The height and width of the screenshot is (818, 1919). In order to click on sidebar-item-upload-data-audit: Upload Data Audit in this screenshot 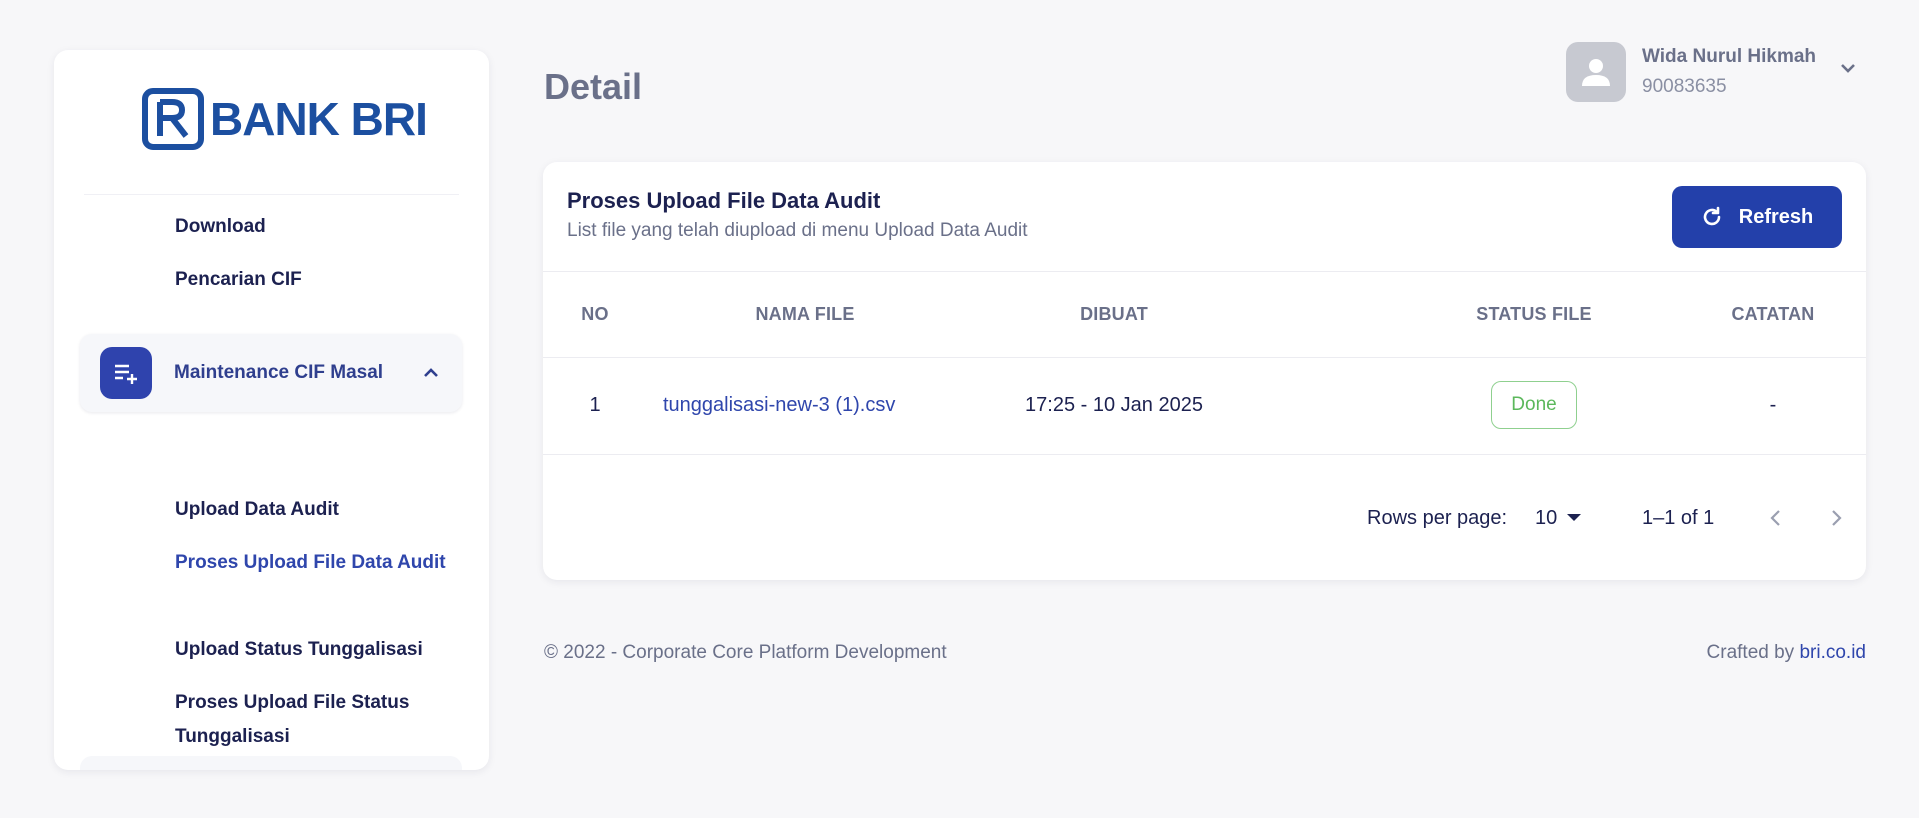, I will do `click(320, 510)`.